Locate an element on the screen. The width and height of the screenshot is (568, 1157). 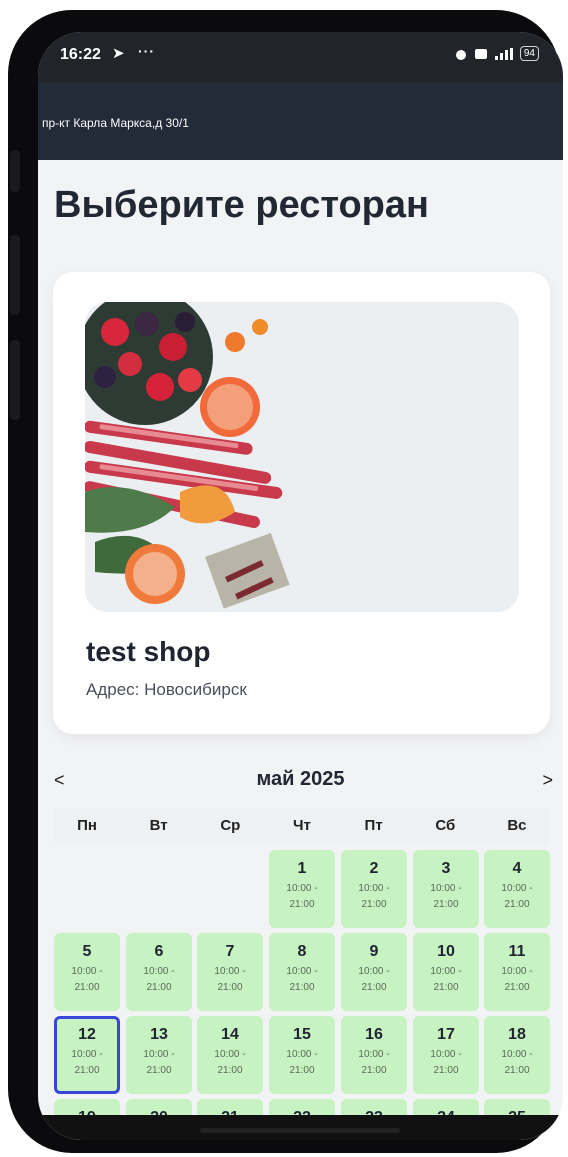
day-number: 18 is located at coordinates (517, 1034).